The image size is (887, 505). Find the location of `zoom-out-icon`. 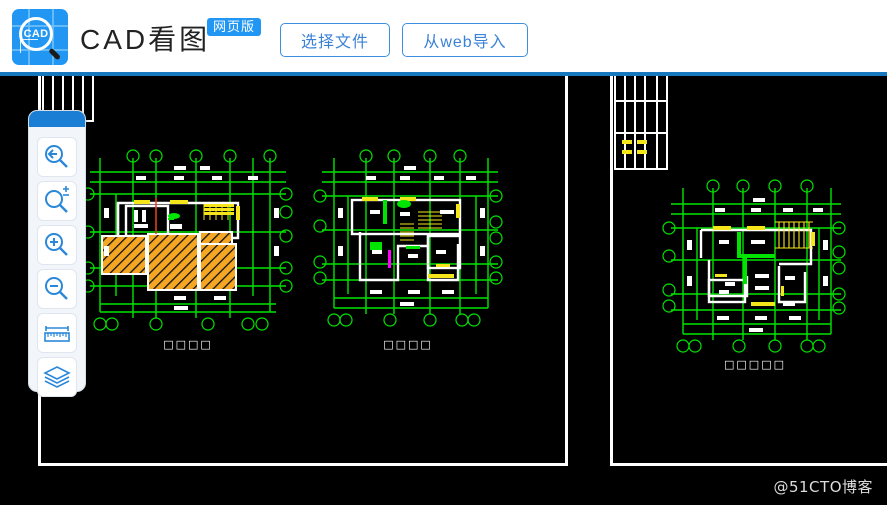

zoom-out-icon is located at coordinates (57, 289).